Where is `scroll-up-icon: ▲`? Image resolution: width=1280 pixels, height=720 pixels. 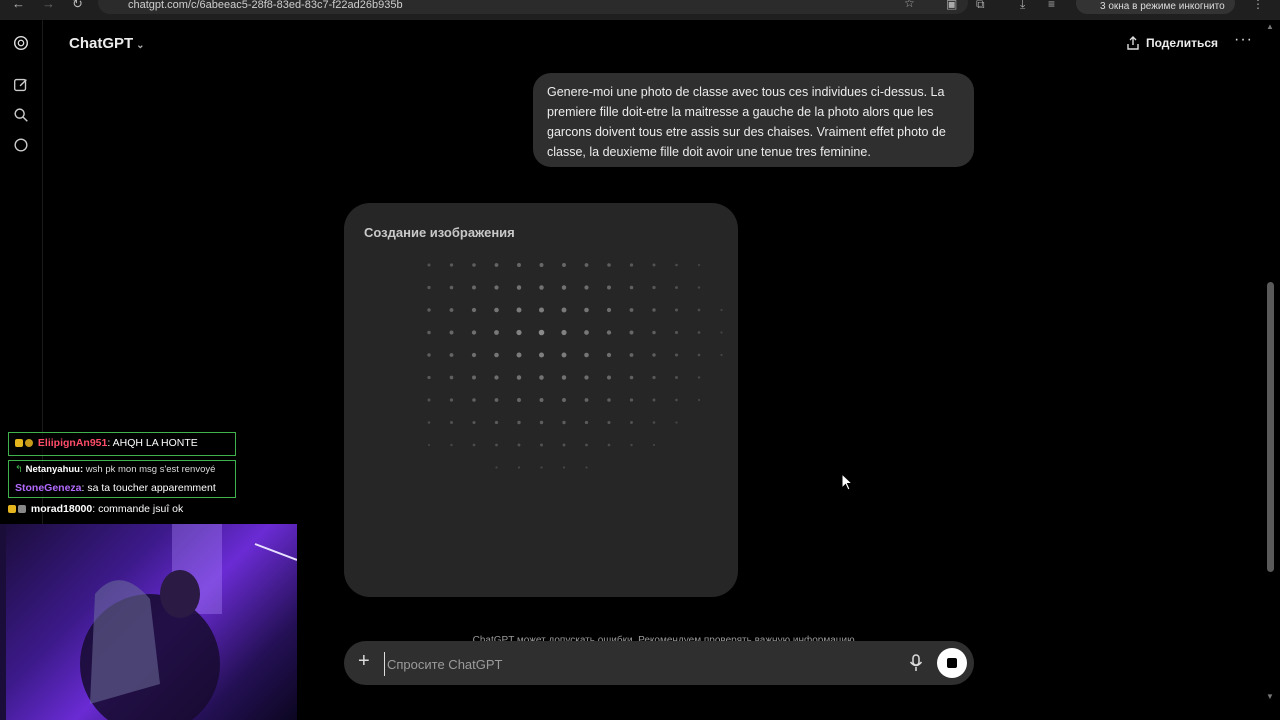 scroll-up-icon: ▲ is located at coordinates (1270, 26).